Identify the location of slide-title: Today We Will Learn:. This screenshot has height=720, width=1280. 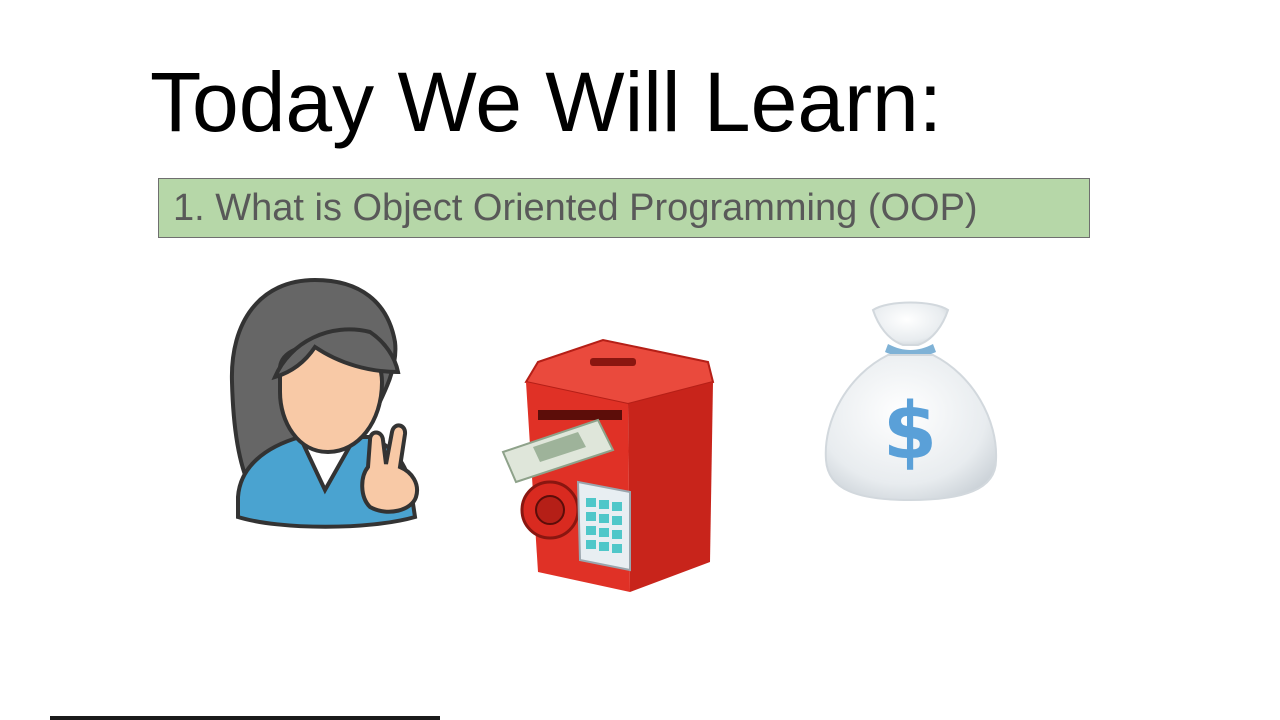
(546, 102).